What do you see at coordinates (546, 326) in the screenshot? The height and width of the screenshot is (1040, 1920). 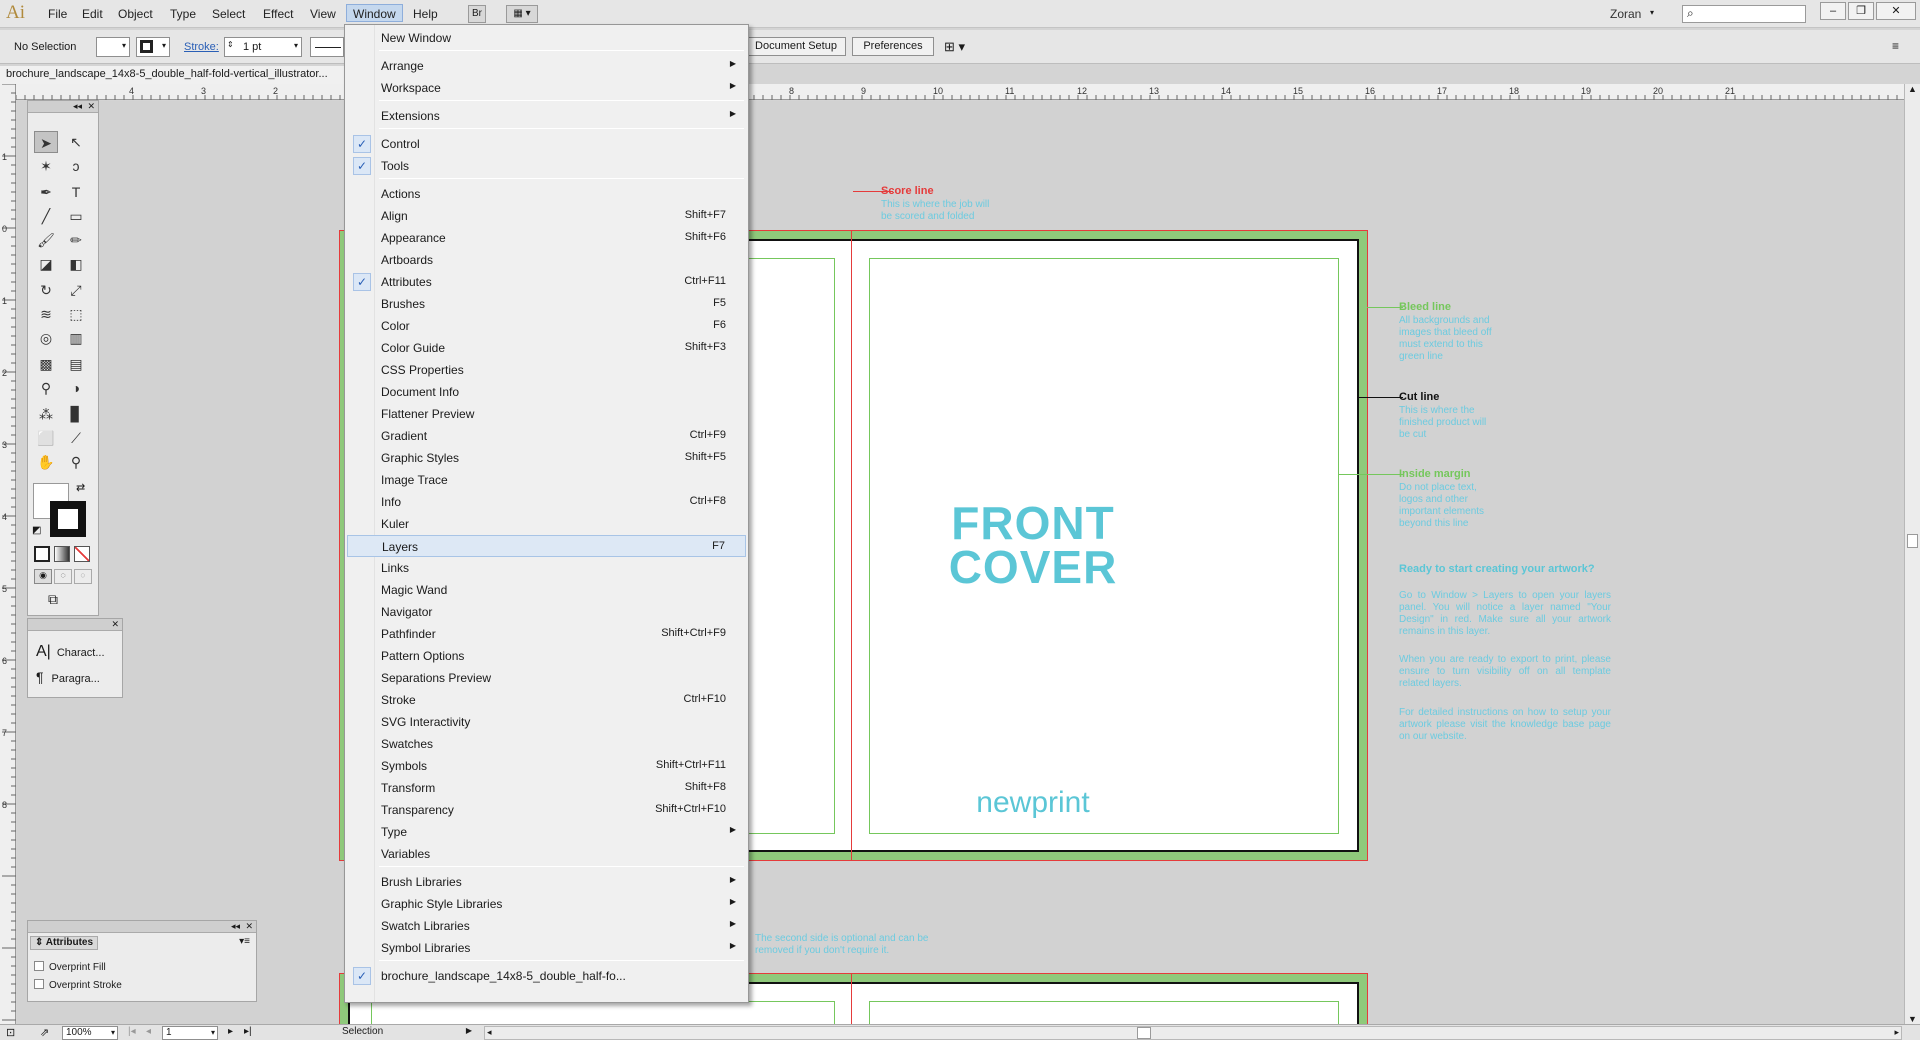 I see `menu-item-color: Color F6` at bounding box center [546, 326].